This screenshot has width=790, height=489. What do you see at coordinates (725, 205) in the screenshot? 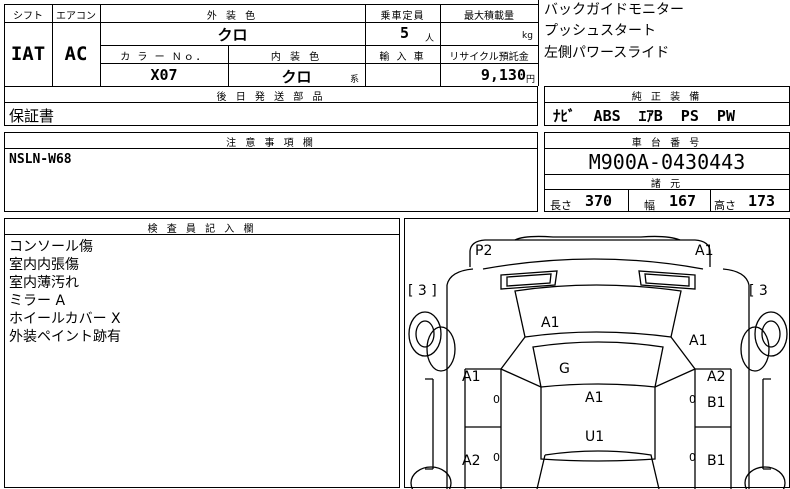
I see `height-label: 高さ` at bounding box center [725, 205].